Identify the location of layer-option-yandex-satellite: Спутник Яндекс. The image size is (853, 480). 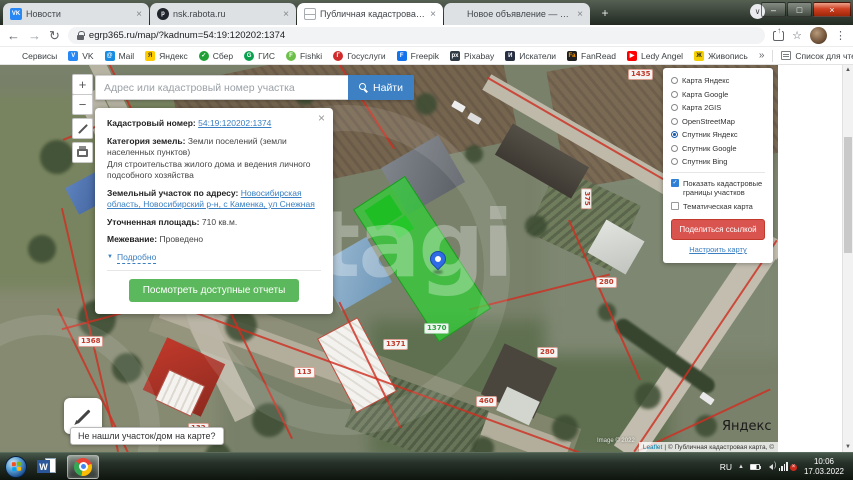
(718, 134).